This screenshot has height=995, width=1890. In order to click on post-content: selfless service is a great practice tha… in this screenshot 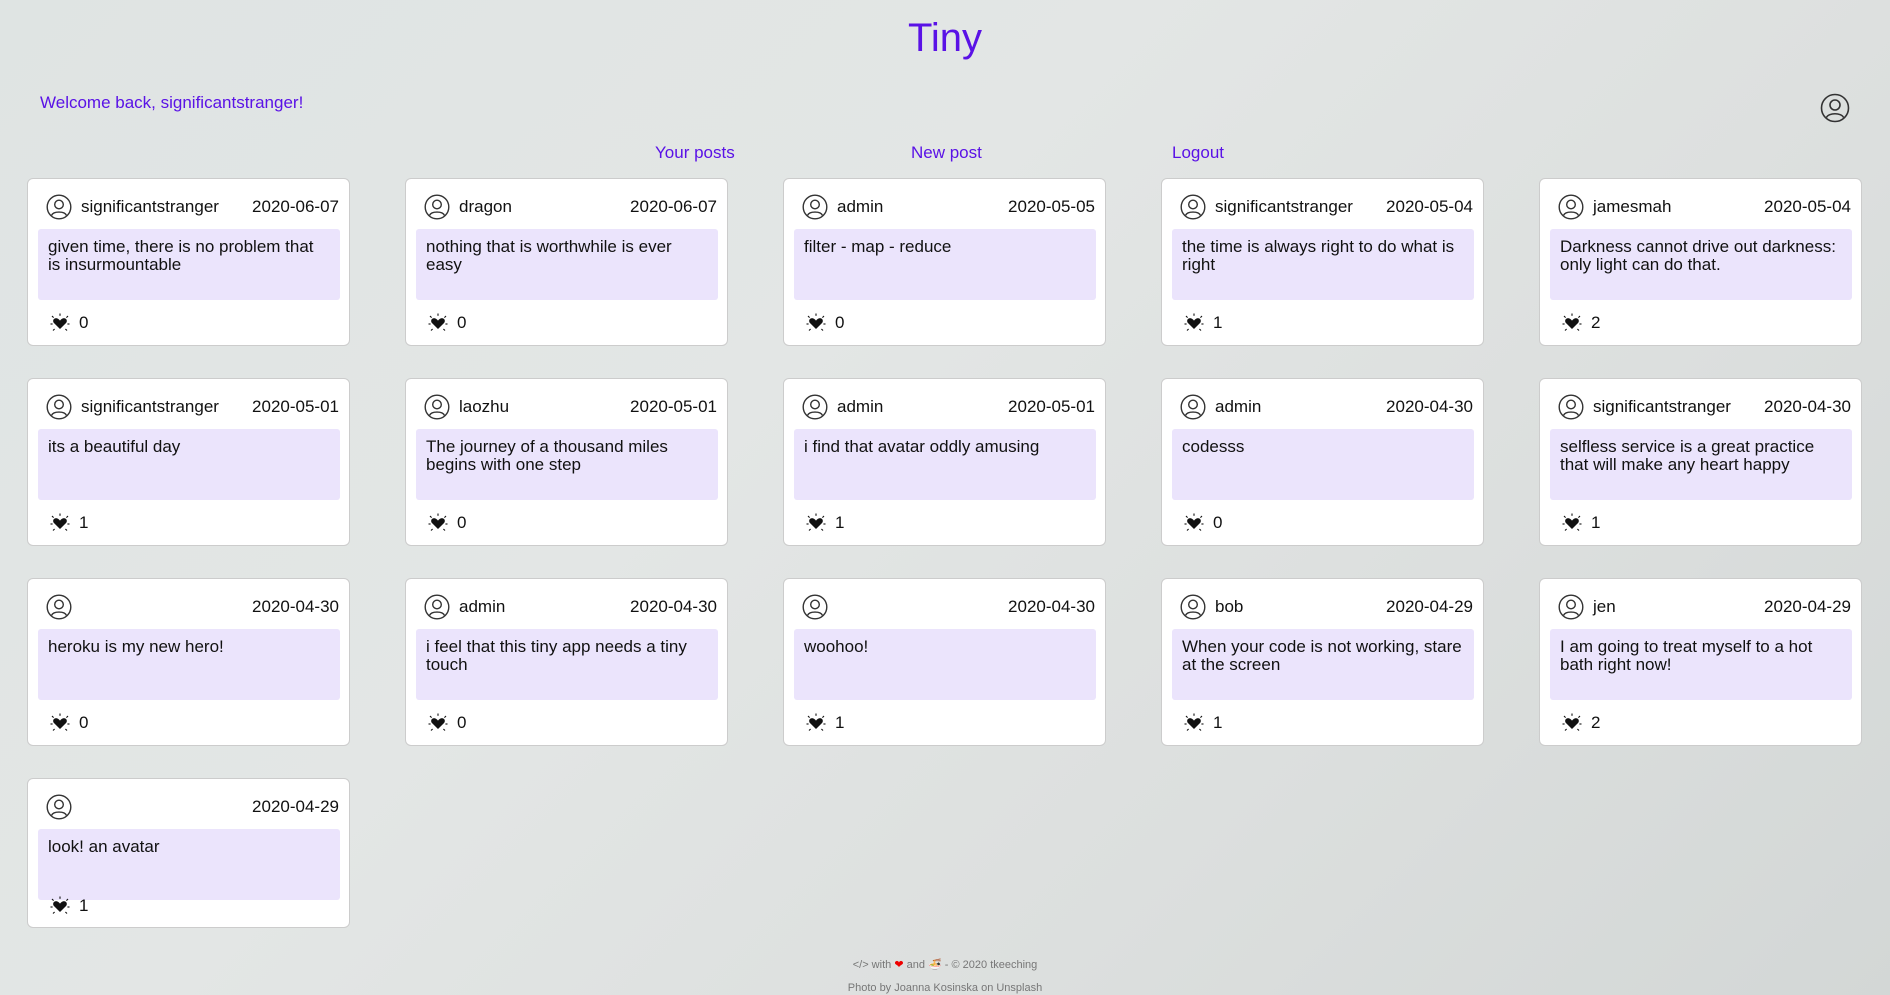, I will do `click(1701, 464)`.